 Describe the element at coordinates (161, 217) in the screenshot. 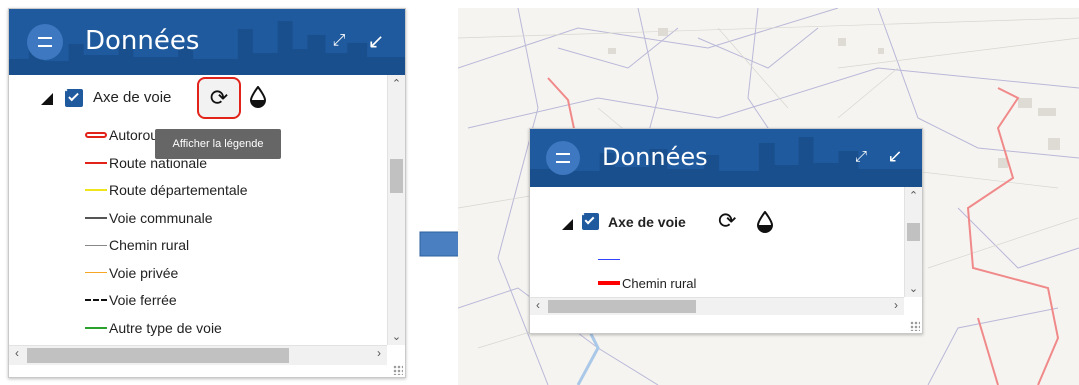

I see `legend-label: Voie communale` at that location.